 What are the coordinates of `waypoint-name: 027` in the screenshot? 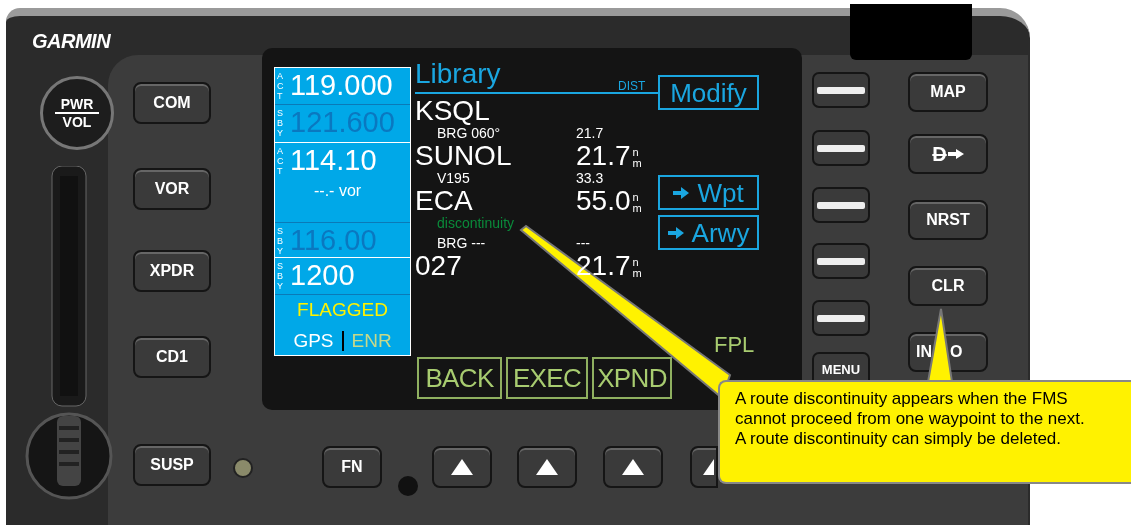 It's located at (439, 266).